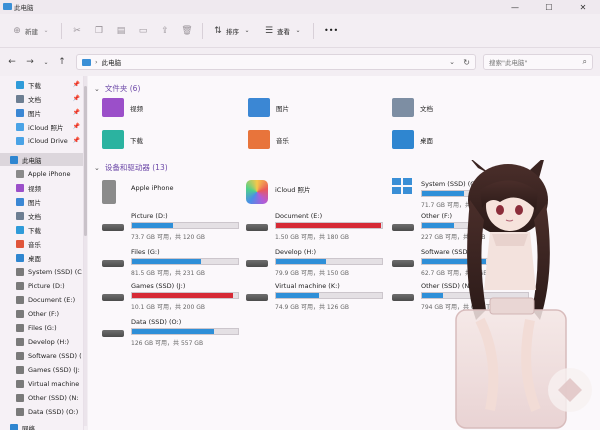 The height and width of the screenshot is (430, 600). Describe the element at coordinates (41, 425) in the screenshot. I see `sidebar-item: 网络` at that location.